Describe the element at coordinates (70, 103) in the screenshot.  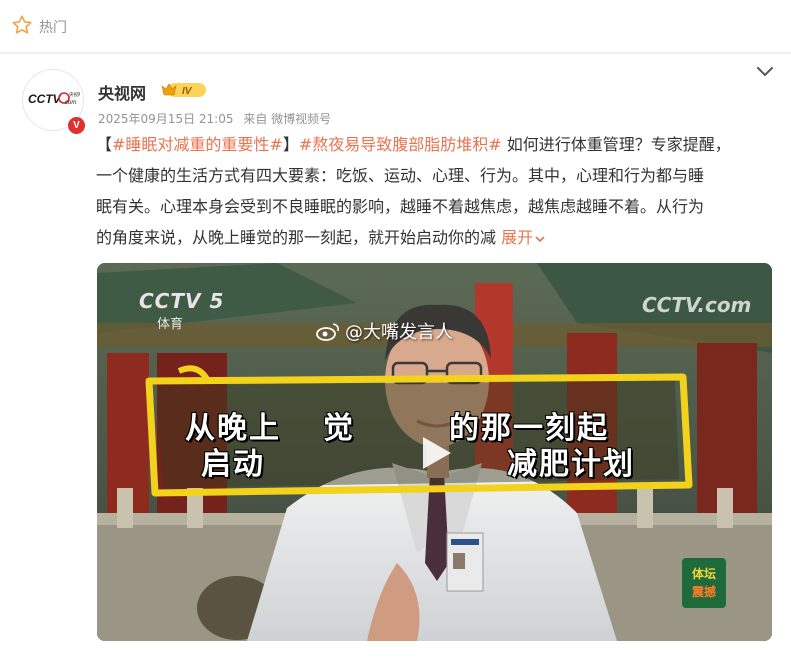
I see `svg-text: com` at that location.